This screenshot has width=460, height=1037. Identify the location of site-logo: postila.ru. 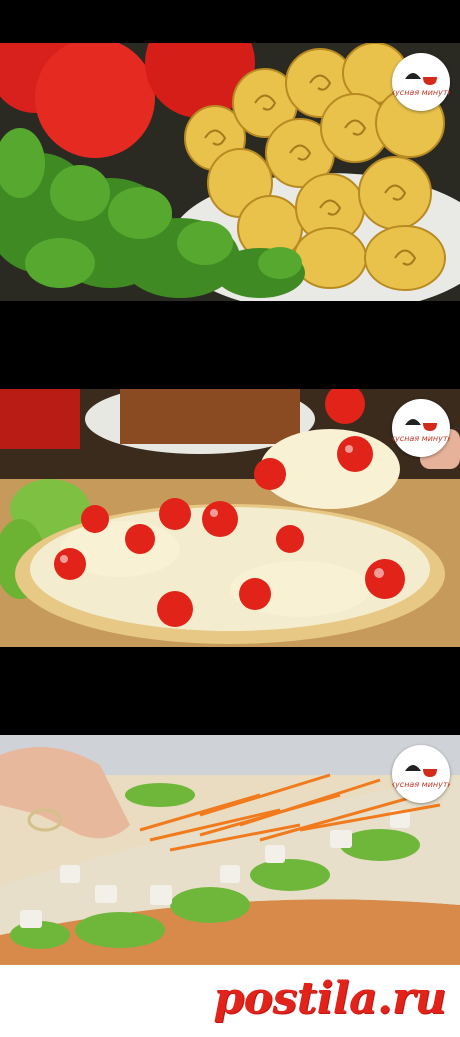
(329, 998).